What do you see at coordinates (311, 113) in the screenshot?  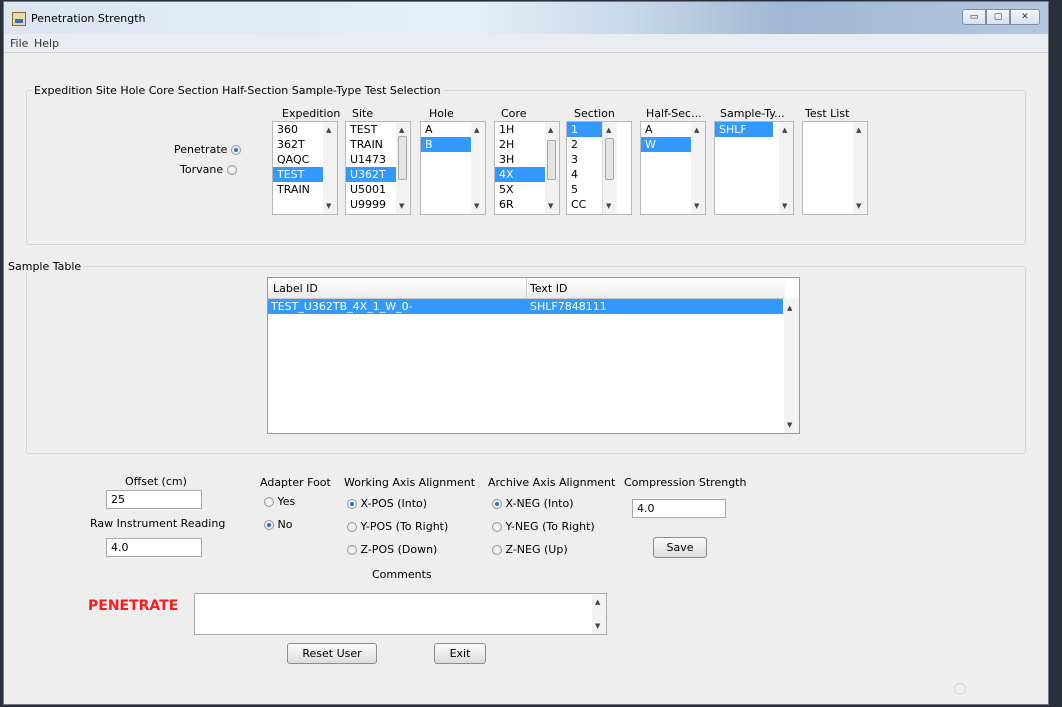 I see `expedition-header: Expedition` at bounding box center [311, 113].